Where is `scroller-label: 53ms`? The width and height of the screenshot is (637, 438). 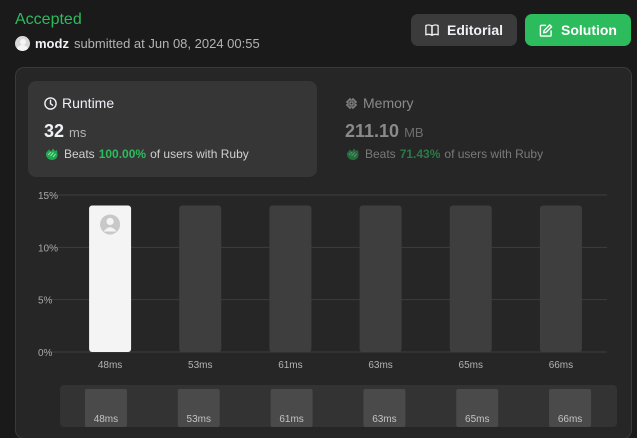
scroller-label: 53ms is located at coordinates (199, 419).